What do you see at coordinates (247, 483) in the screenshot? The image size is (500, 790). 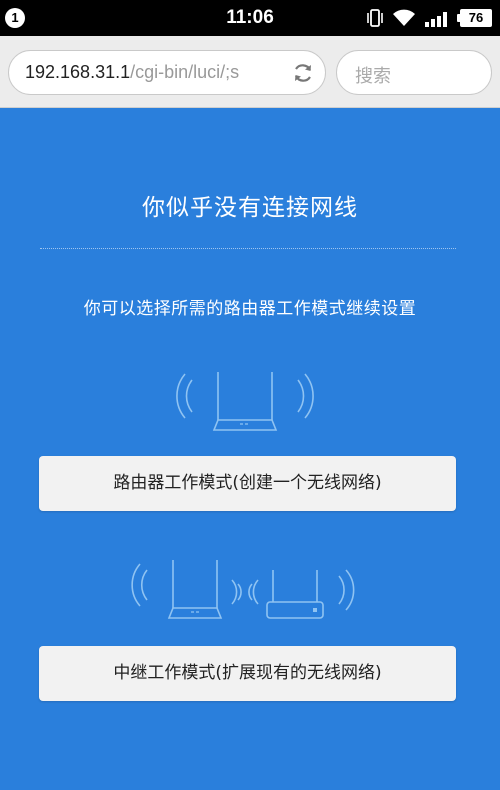 I see `router-mode-button: 路由器工作模式(创建一个无线网络)` at bounding box center [247, 483].